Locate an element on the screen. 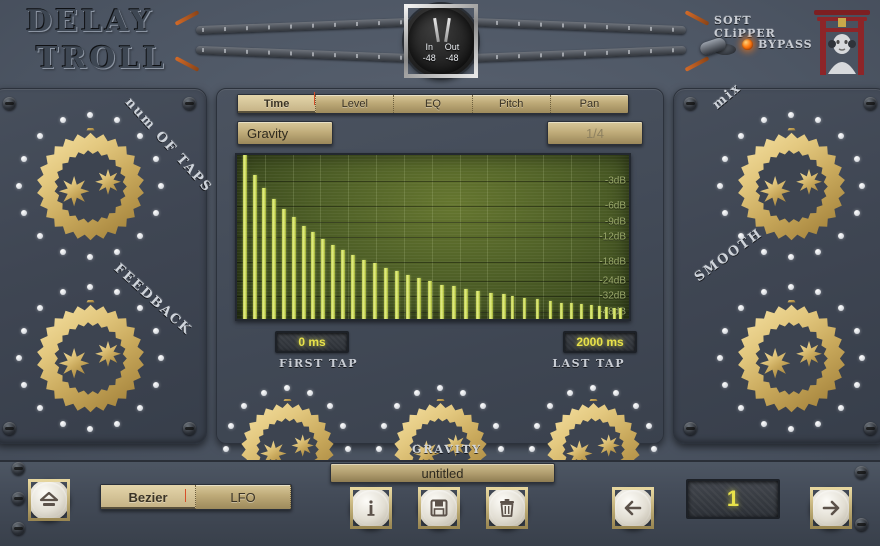  io-meter: In -48 Out -48 is located at coordinates (441, 41).